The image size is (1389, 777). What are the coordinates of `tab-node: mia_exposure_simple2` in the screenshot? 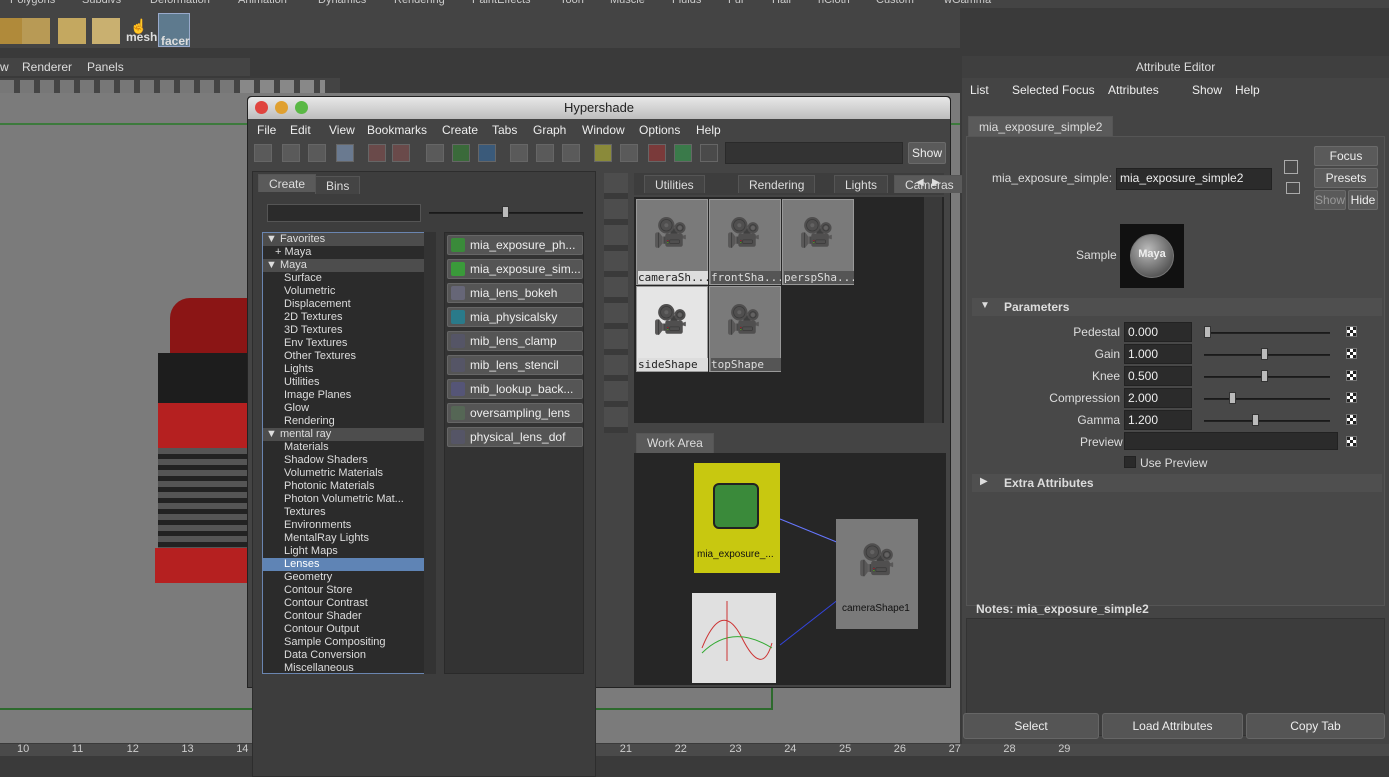 It's located at (1041, 126).